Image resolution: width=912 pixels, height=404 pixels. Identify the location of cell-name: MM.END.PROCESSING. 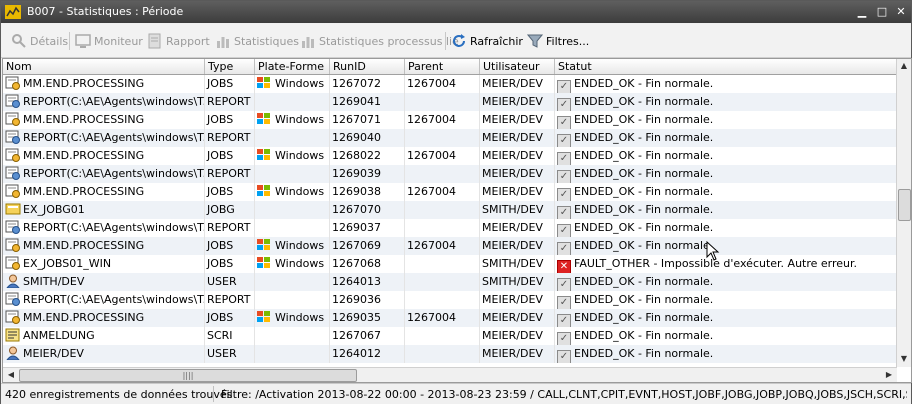
(104, 84).